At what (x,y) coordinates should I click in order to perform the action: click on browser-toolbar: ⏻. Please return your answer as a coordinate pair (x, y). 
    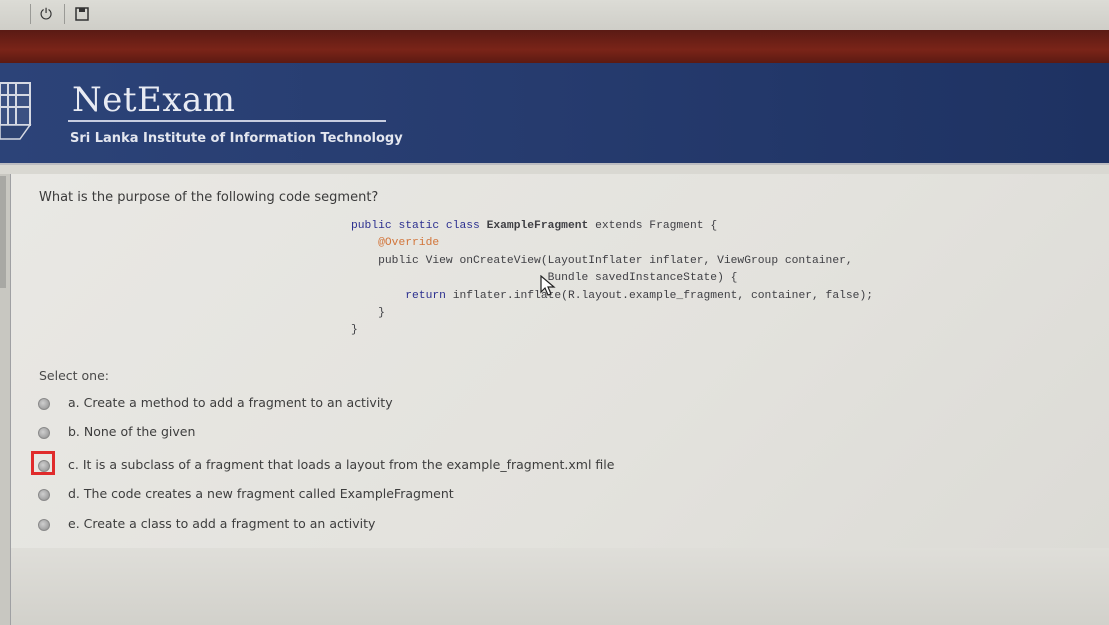
    Looking at the image, I should click on (554, 15).